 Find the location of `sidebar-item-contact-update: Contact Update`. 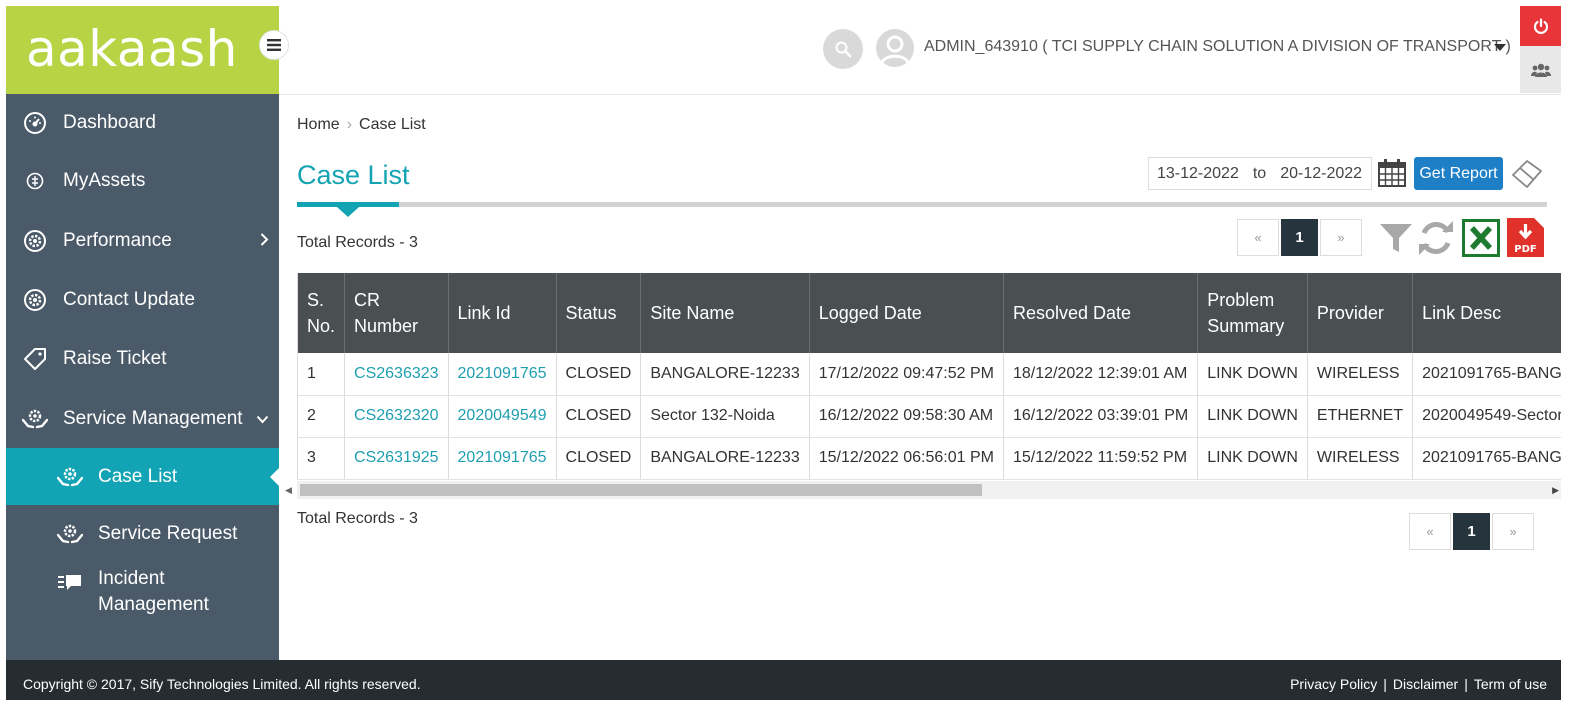

sidebar-item-contact-update: Contact Update is located at coordinates (142, 300).